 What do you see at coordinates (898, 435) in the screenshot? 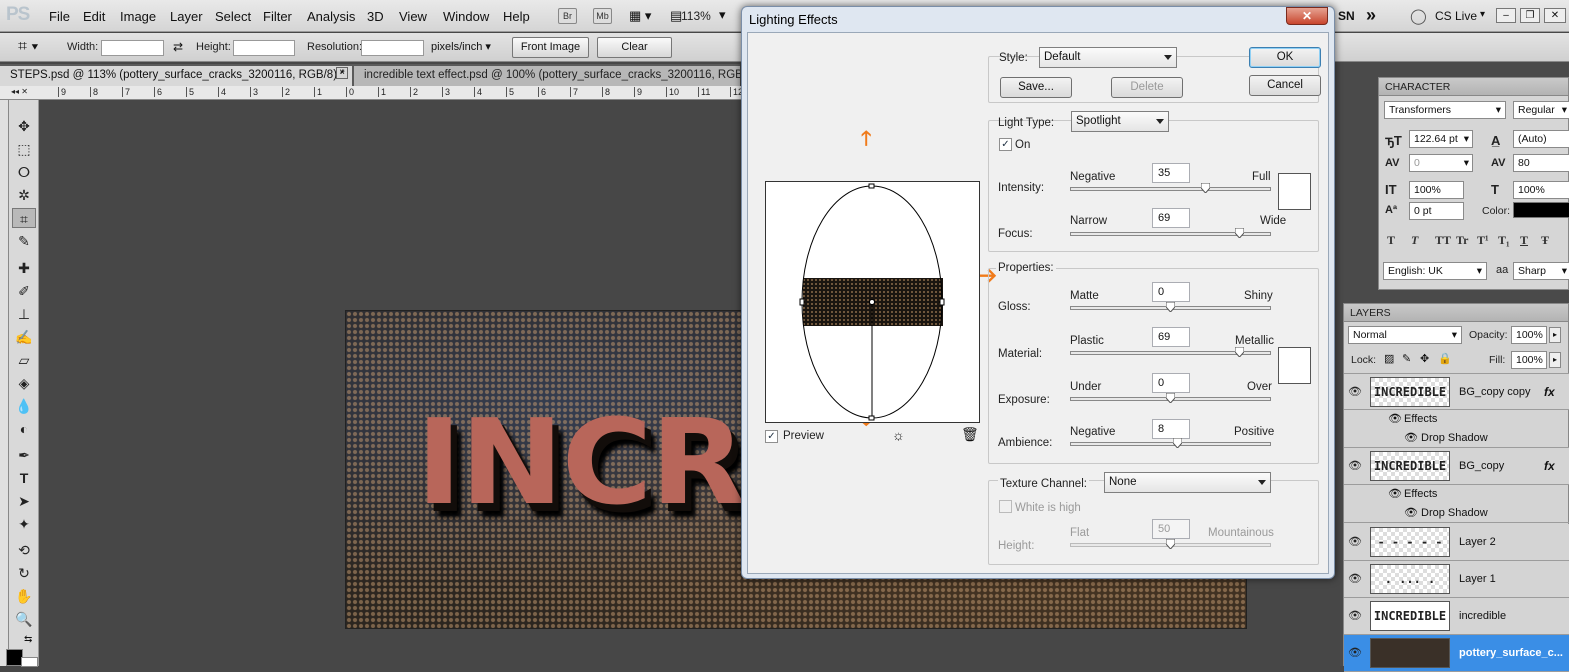
I see `new-light-bulb-icon: ☼` at bounding box center [898, 435].